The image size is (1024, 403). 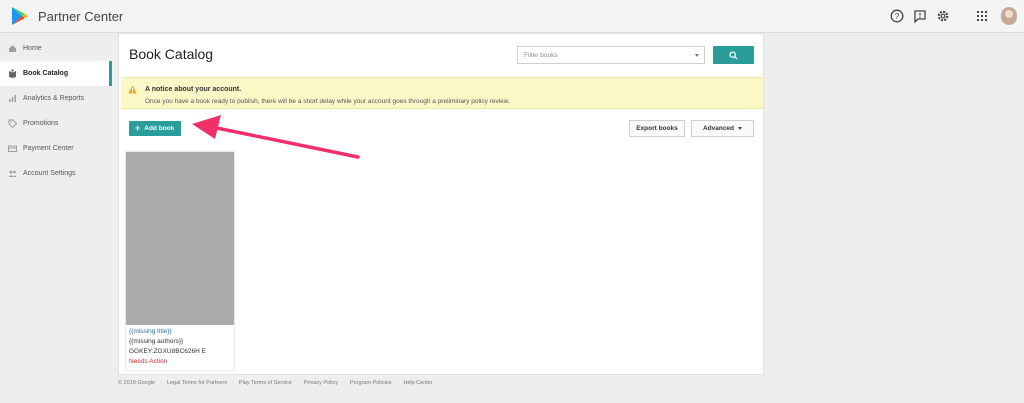 What do you see at coordinates (46, 73) in the screenshot?
I see `sidebar-item-label: Book Catalog` at bounding box center [46, 73].